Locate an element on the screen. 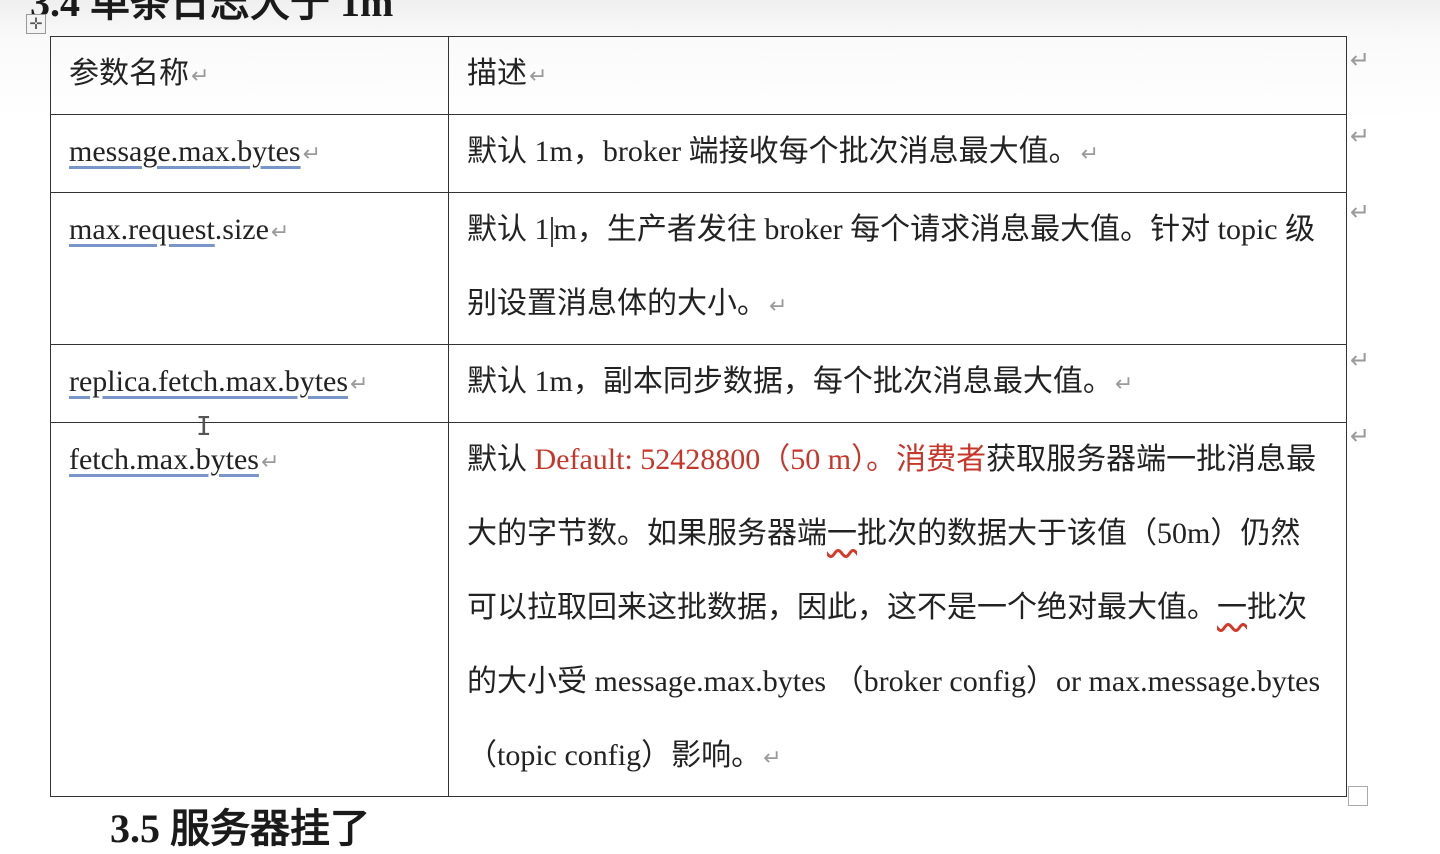  param-cell: fetch.max.bytes↵ is located at coordinates (249, 609).